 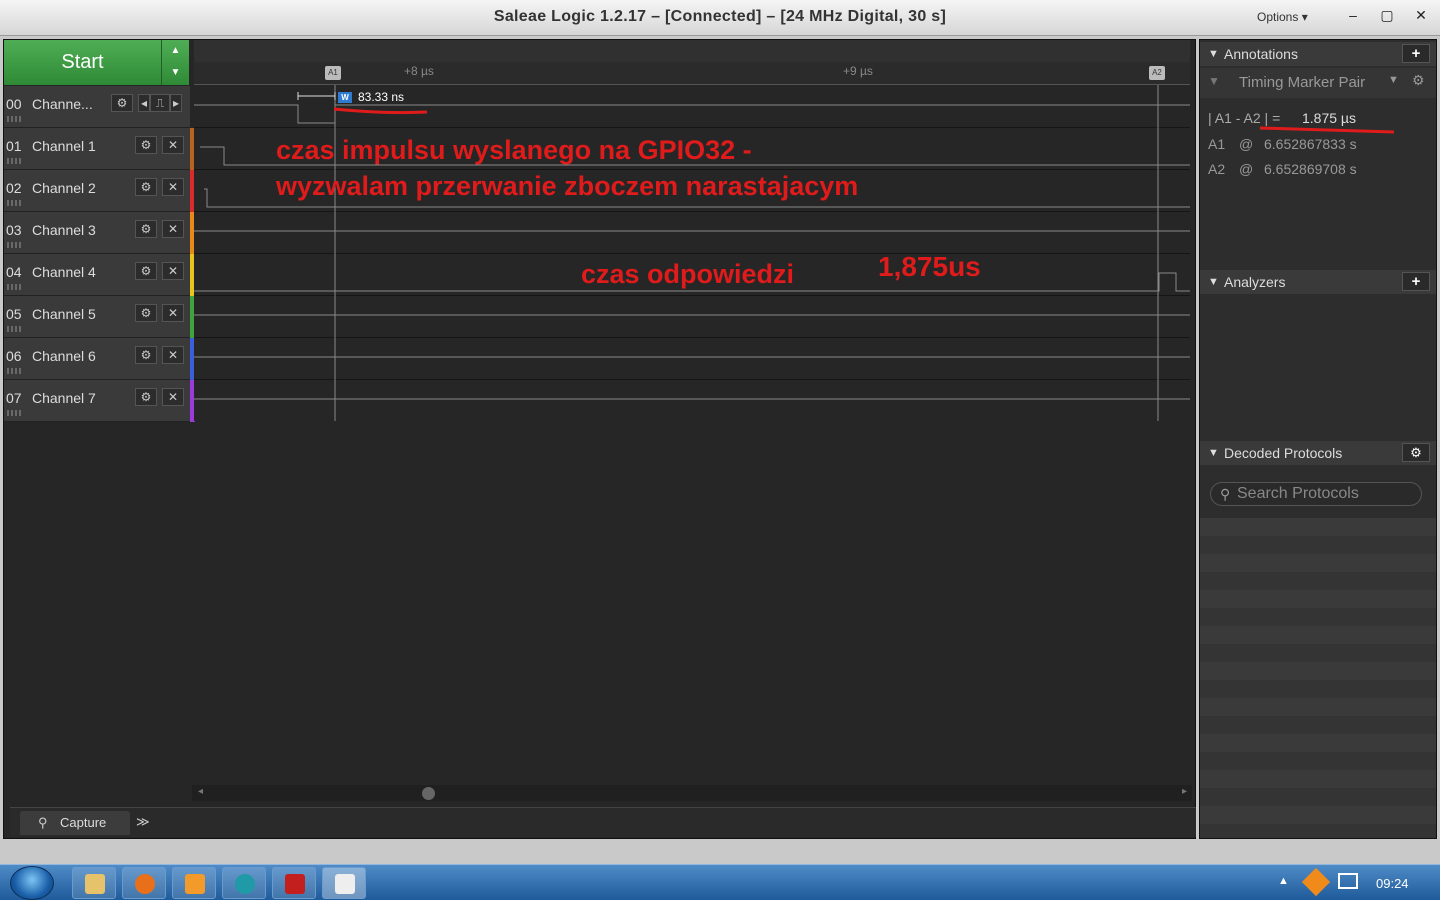 What do you see at coordinates (1316, 494) in the screenshot?
I see `search-protocols-input: ⚲ Search Protocols` at bounding box center [1316, 494].